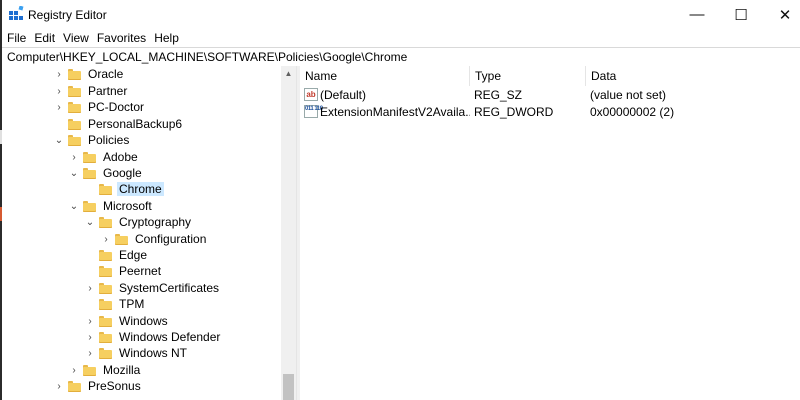 The height and width of the screenshot is (400, 800). What do you see at coordinates (139, 222) in the screenshot?
I see `tree-item-cryptography: ⌄ Cryptography` at bounding box center [139, 222].